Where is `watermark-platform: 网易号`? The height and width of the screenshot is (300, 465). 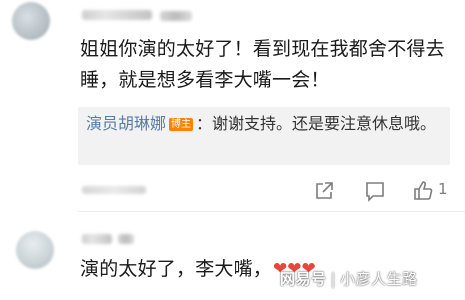 watermark-platform: 网易号 is located at coordinates (303, 279).